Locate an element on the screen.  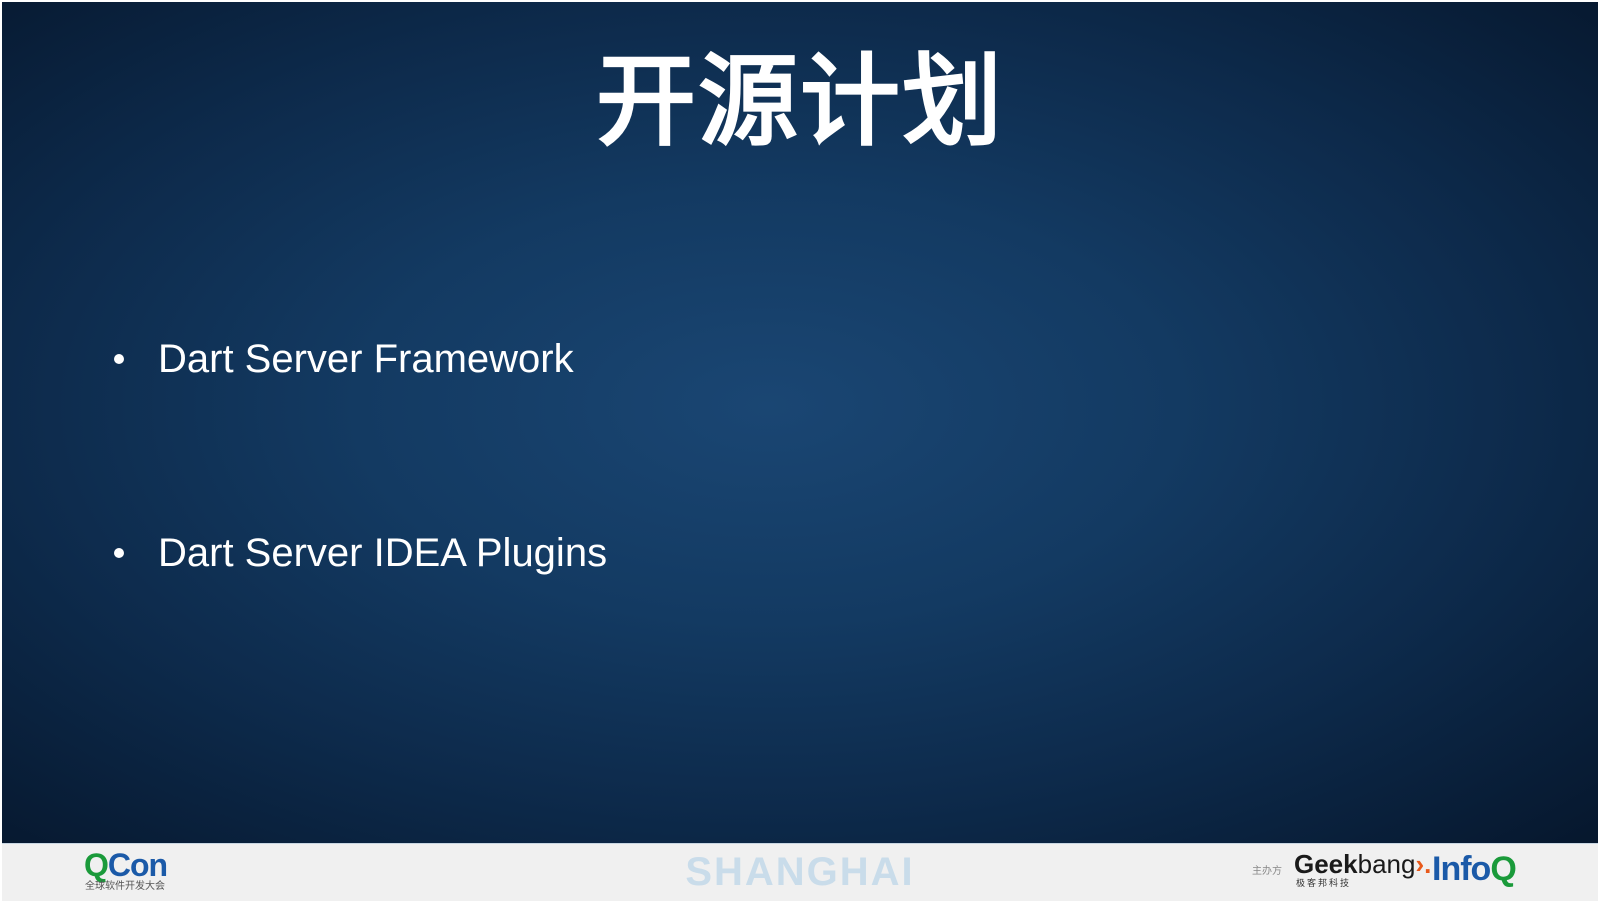
geekbang-chevron-icon: ›. is located at coordinates (1423, 864).